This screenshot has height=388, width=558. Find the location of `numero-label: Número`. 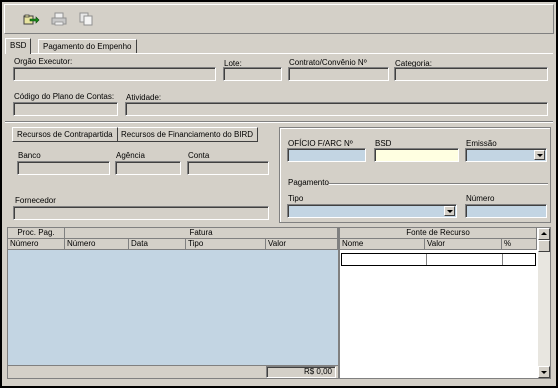

numero-label: Número is located at coordinates (480, 198).